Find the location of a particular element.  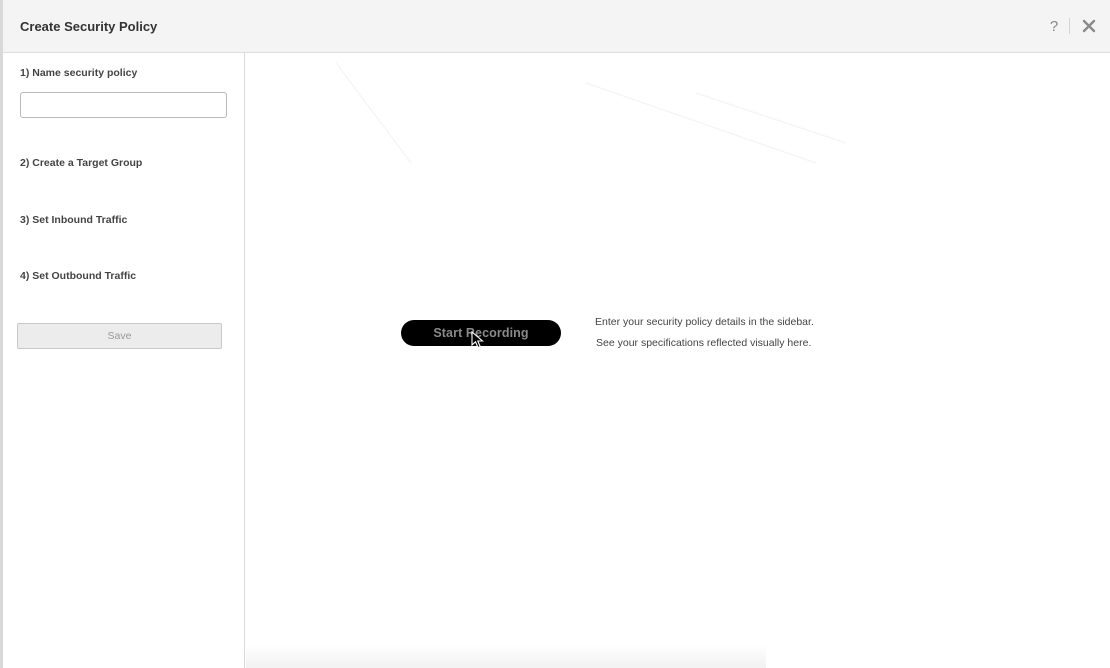

save-button: Save is located at coordinates (119, 336).